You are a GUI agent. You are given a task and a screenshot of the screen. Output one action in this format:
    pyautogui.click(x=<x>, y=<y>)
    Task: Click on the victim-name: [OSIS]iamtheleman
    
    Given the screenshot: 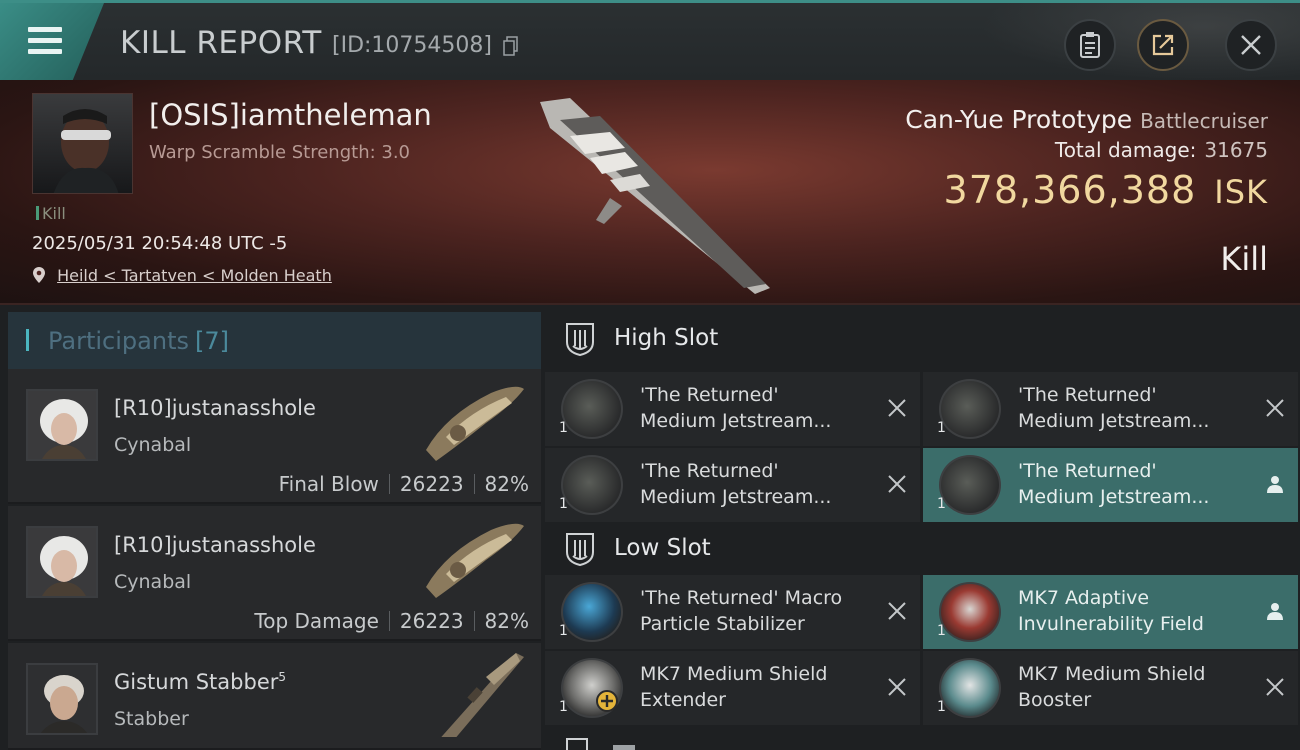 What is the action you would take?
    pyautogui.click(x=290, y=115)
    